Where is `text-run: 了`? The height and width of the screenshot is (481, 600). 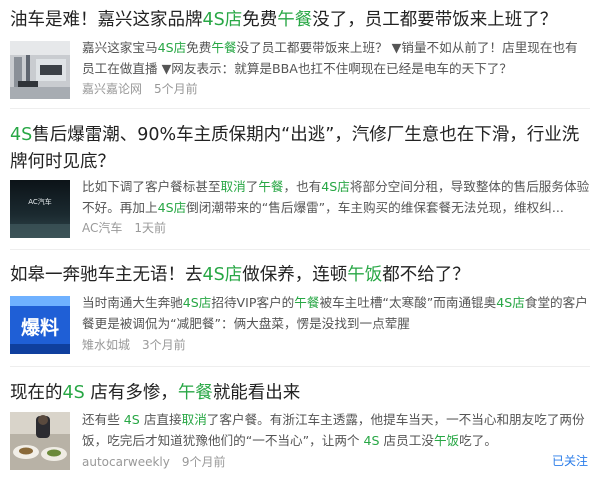
text-run: 了 is located at coordinates (252, 186).